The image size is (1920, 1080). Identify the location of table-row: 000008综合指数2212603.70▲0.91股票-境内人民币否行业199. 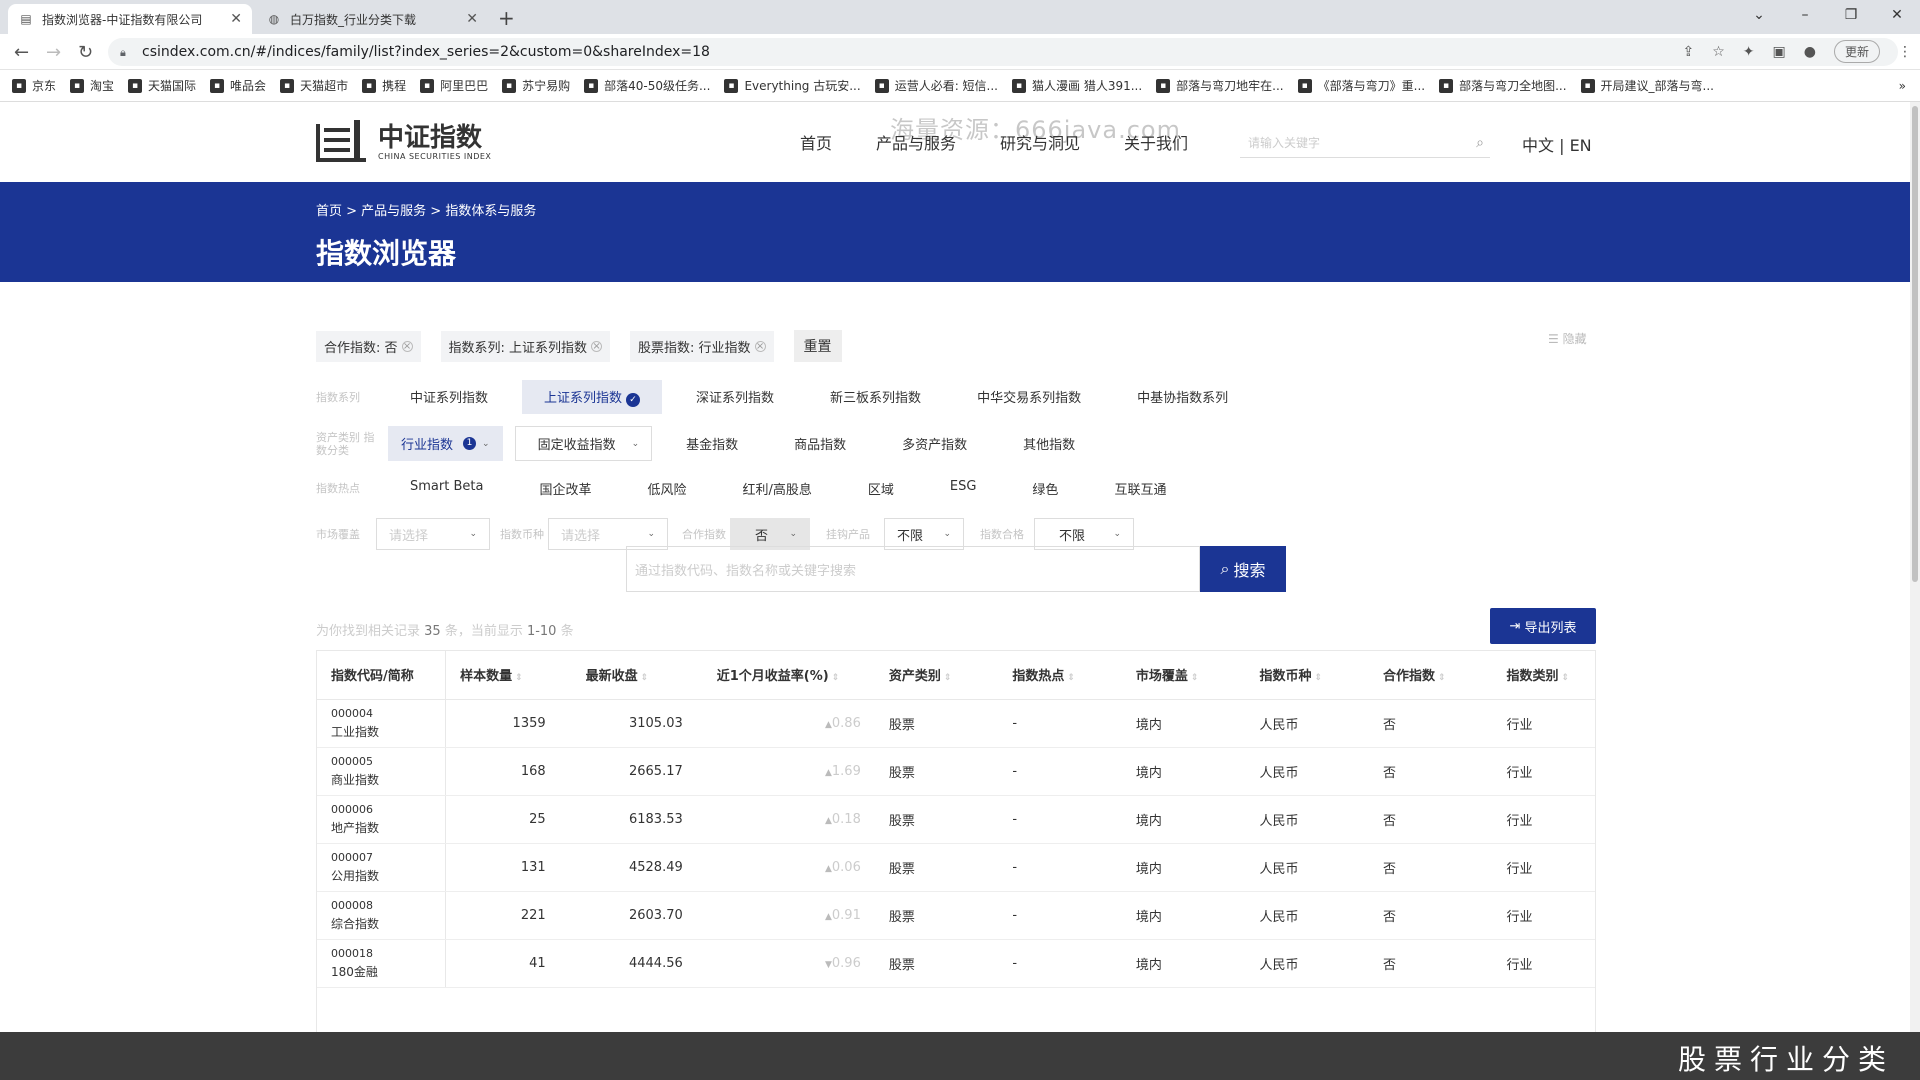
(956, 915).